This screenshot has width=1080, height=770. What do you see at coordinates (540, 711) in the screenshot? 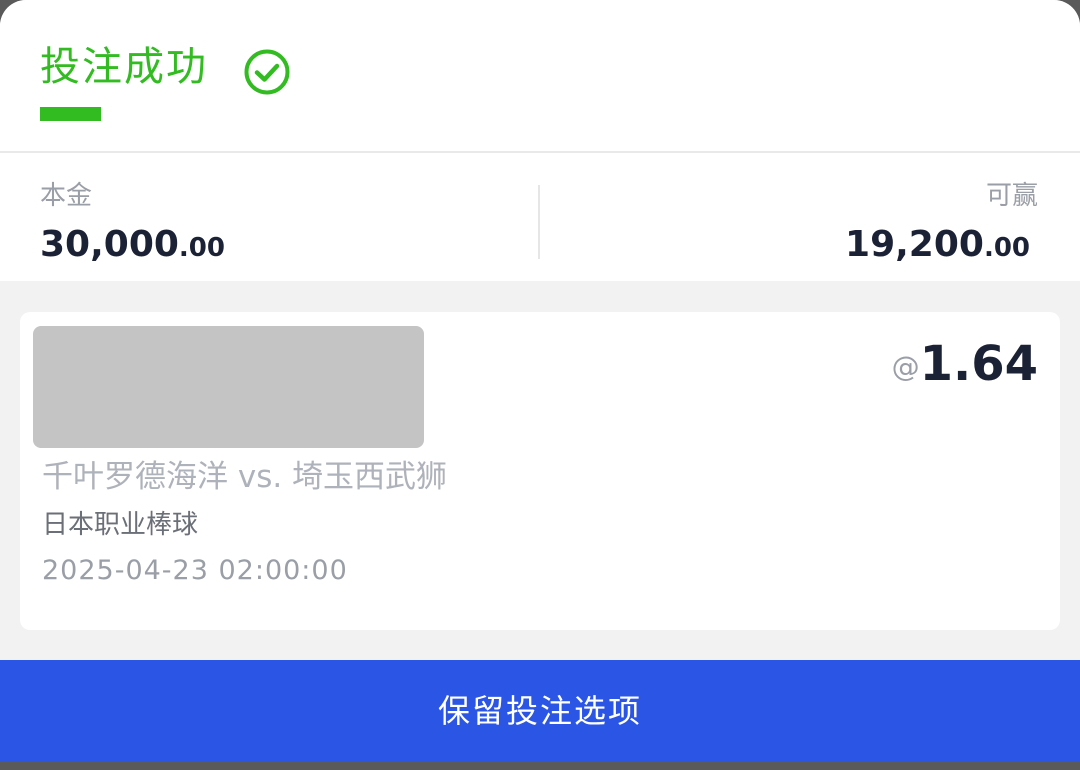
I see `keep-selections-button: 保留投注选项` at bounding box center [540, 711].